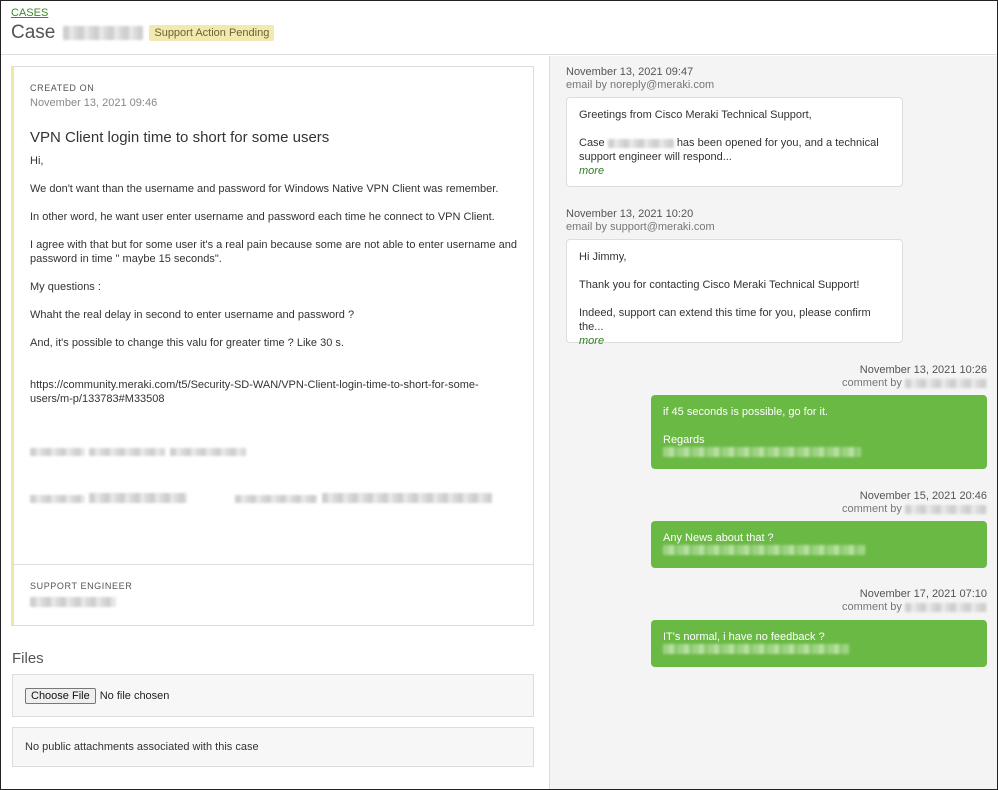  I want to click on page-title: Case Support Action Pending, so click(143, 33).